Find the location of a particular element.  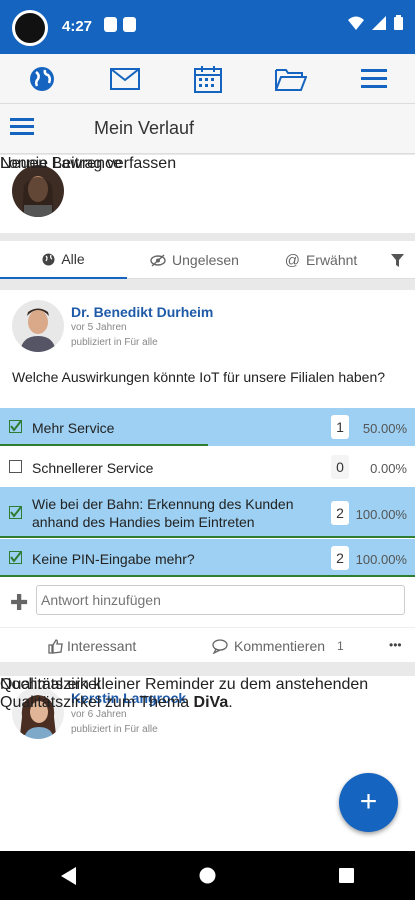

like-button: Interessant is located at coordinates (92, 646).